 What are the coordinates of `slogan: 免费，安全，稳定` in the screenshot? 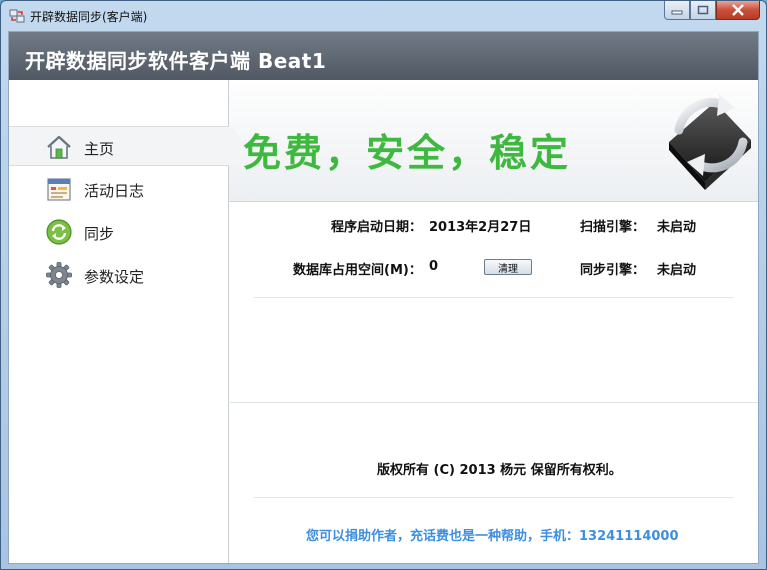 It's located at (407, 153).